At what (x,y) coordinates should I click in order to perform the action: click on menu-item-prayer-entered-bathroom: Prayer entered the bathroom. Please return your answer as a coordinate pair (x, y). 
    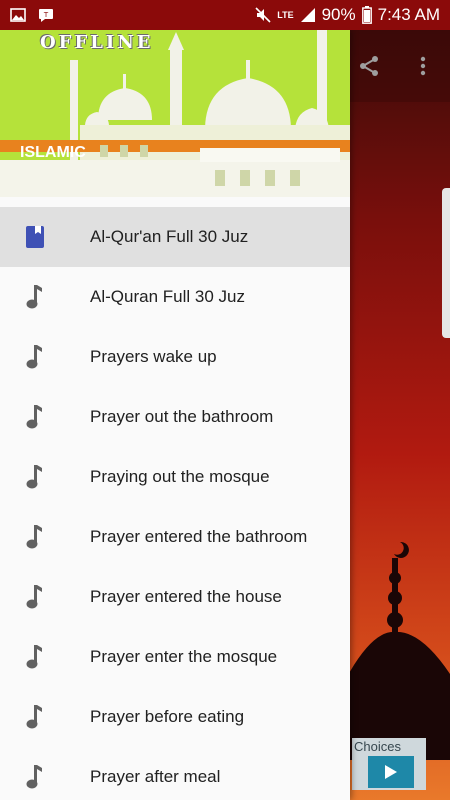
    Looking at the image, I should click on (175, 537).